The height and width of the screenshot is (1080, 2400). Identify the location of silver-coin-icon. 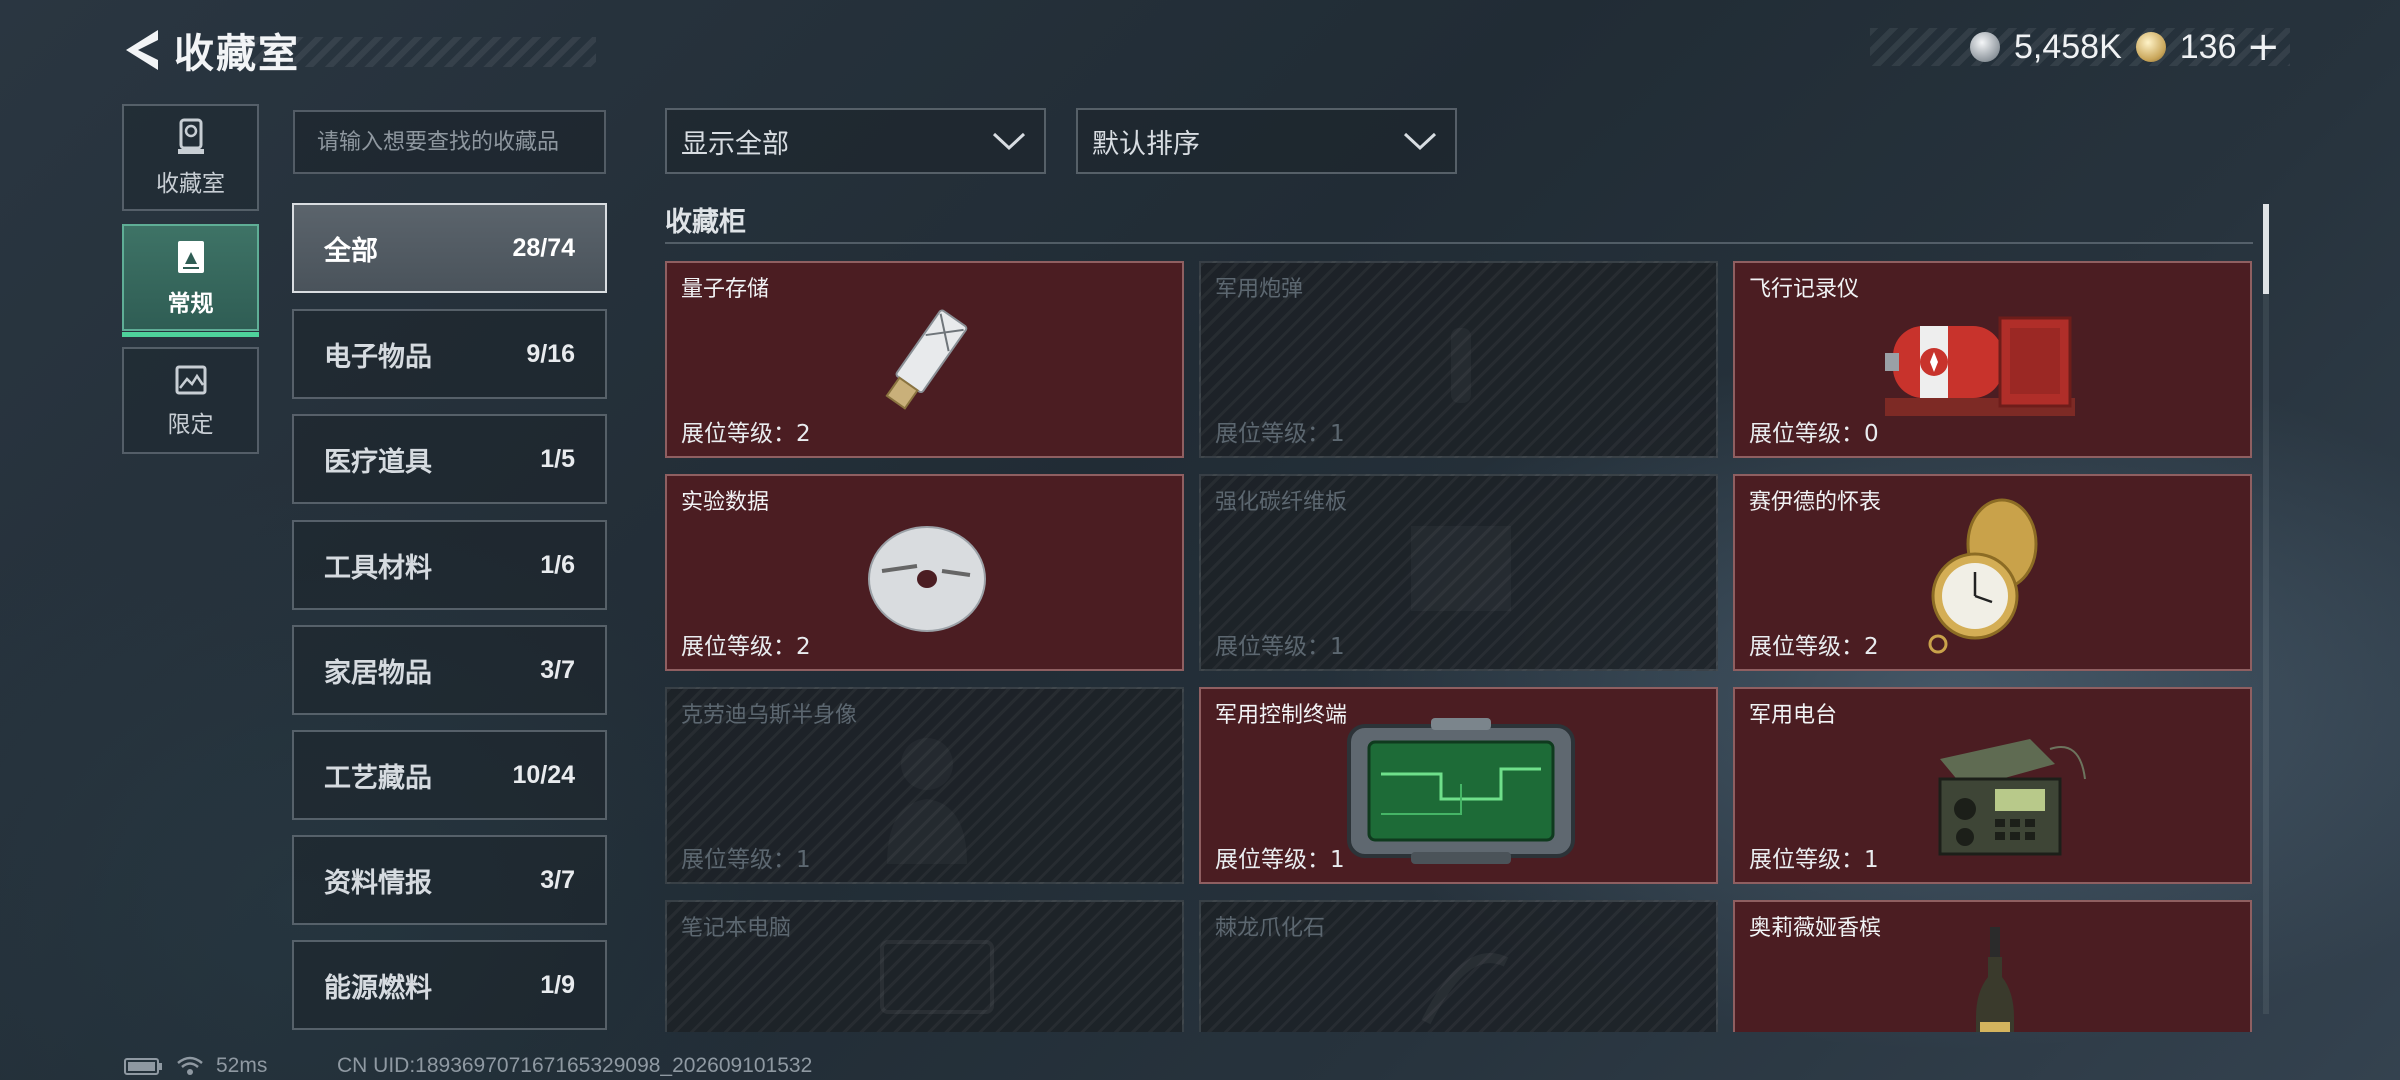
(1984, 47).